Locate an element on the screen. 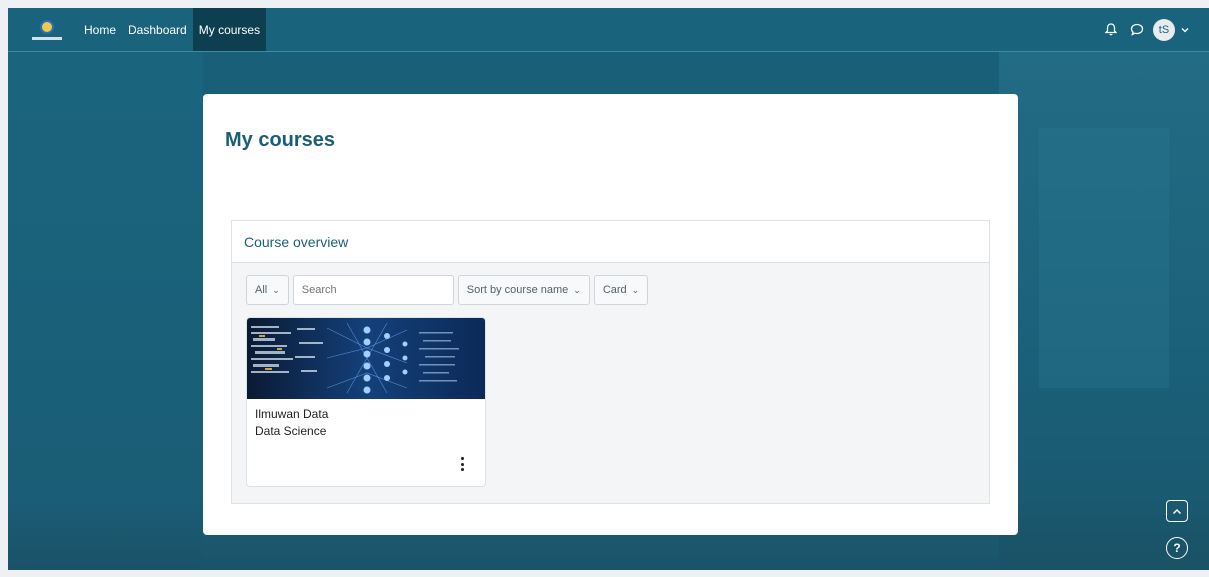  page-title: My courses is located at coordinates (280, 140).